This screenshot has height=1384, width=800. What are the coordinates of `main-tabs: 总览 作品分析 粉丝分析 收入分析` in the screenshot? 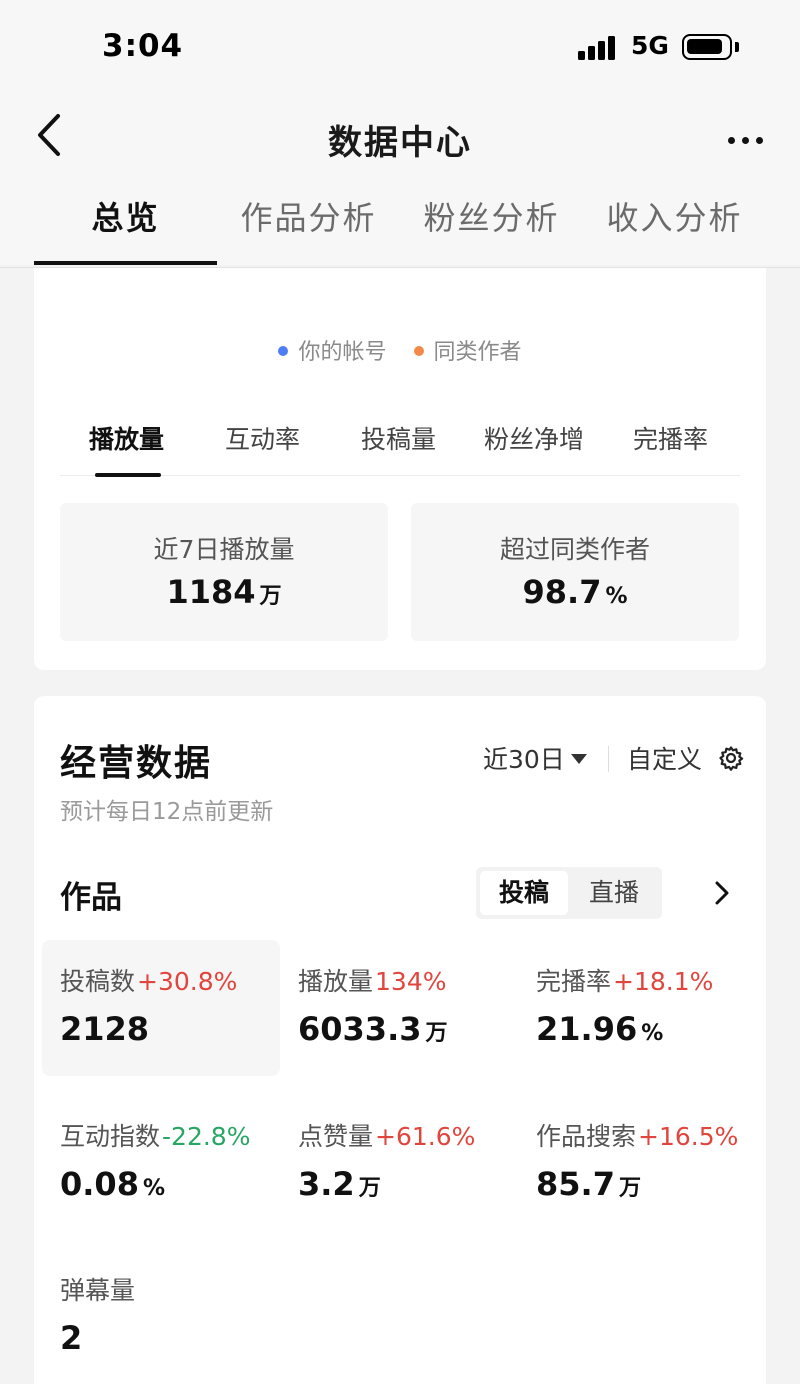 It's located at (400, 227).